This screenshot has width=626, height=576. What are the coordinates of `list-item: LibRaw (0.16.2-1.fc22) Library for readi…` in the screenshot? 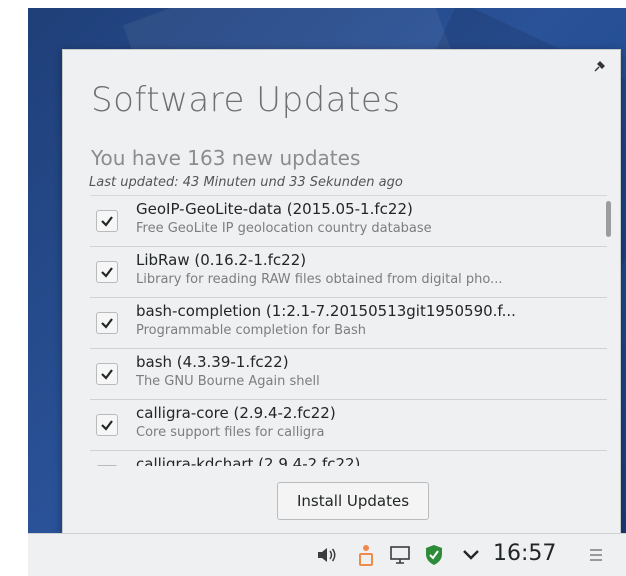 It's located at (348, 272).